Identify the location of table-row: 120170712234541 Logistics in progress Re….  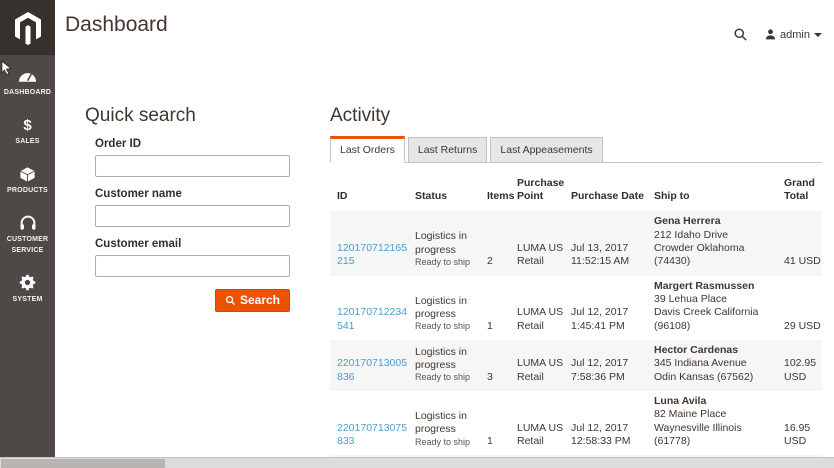
(576, 308).